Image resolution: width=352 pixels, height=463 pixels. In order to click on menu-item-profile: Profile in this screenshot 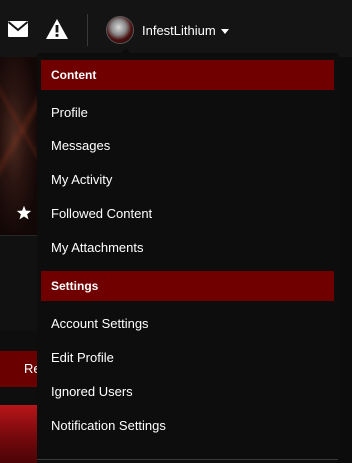, I will do `click(191, 113)`.